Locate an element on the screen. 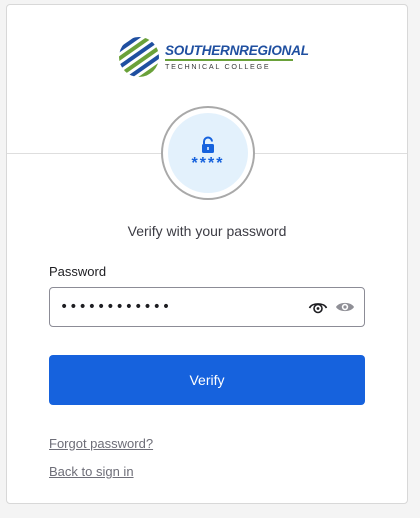 The width and height of the screenshot is (420, 518). logo-subtitle: TECHNICAL COLLEGE is located at coordinates (218, 67).